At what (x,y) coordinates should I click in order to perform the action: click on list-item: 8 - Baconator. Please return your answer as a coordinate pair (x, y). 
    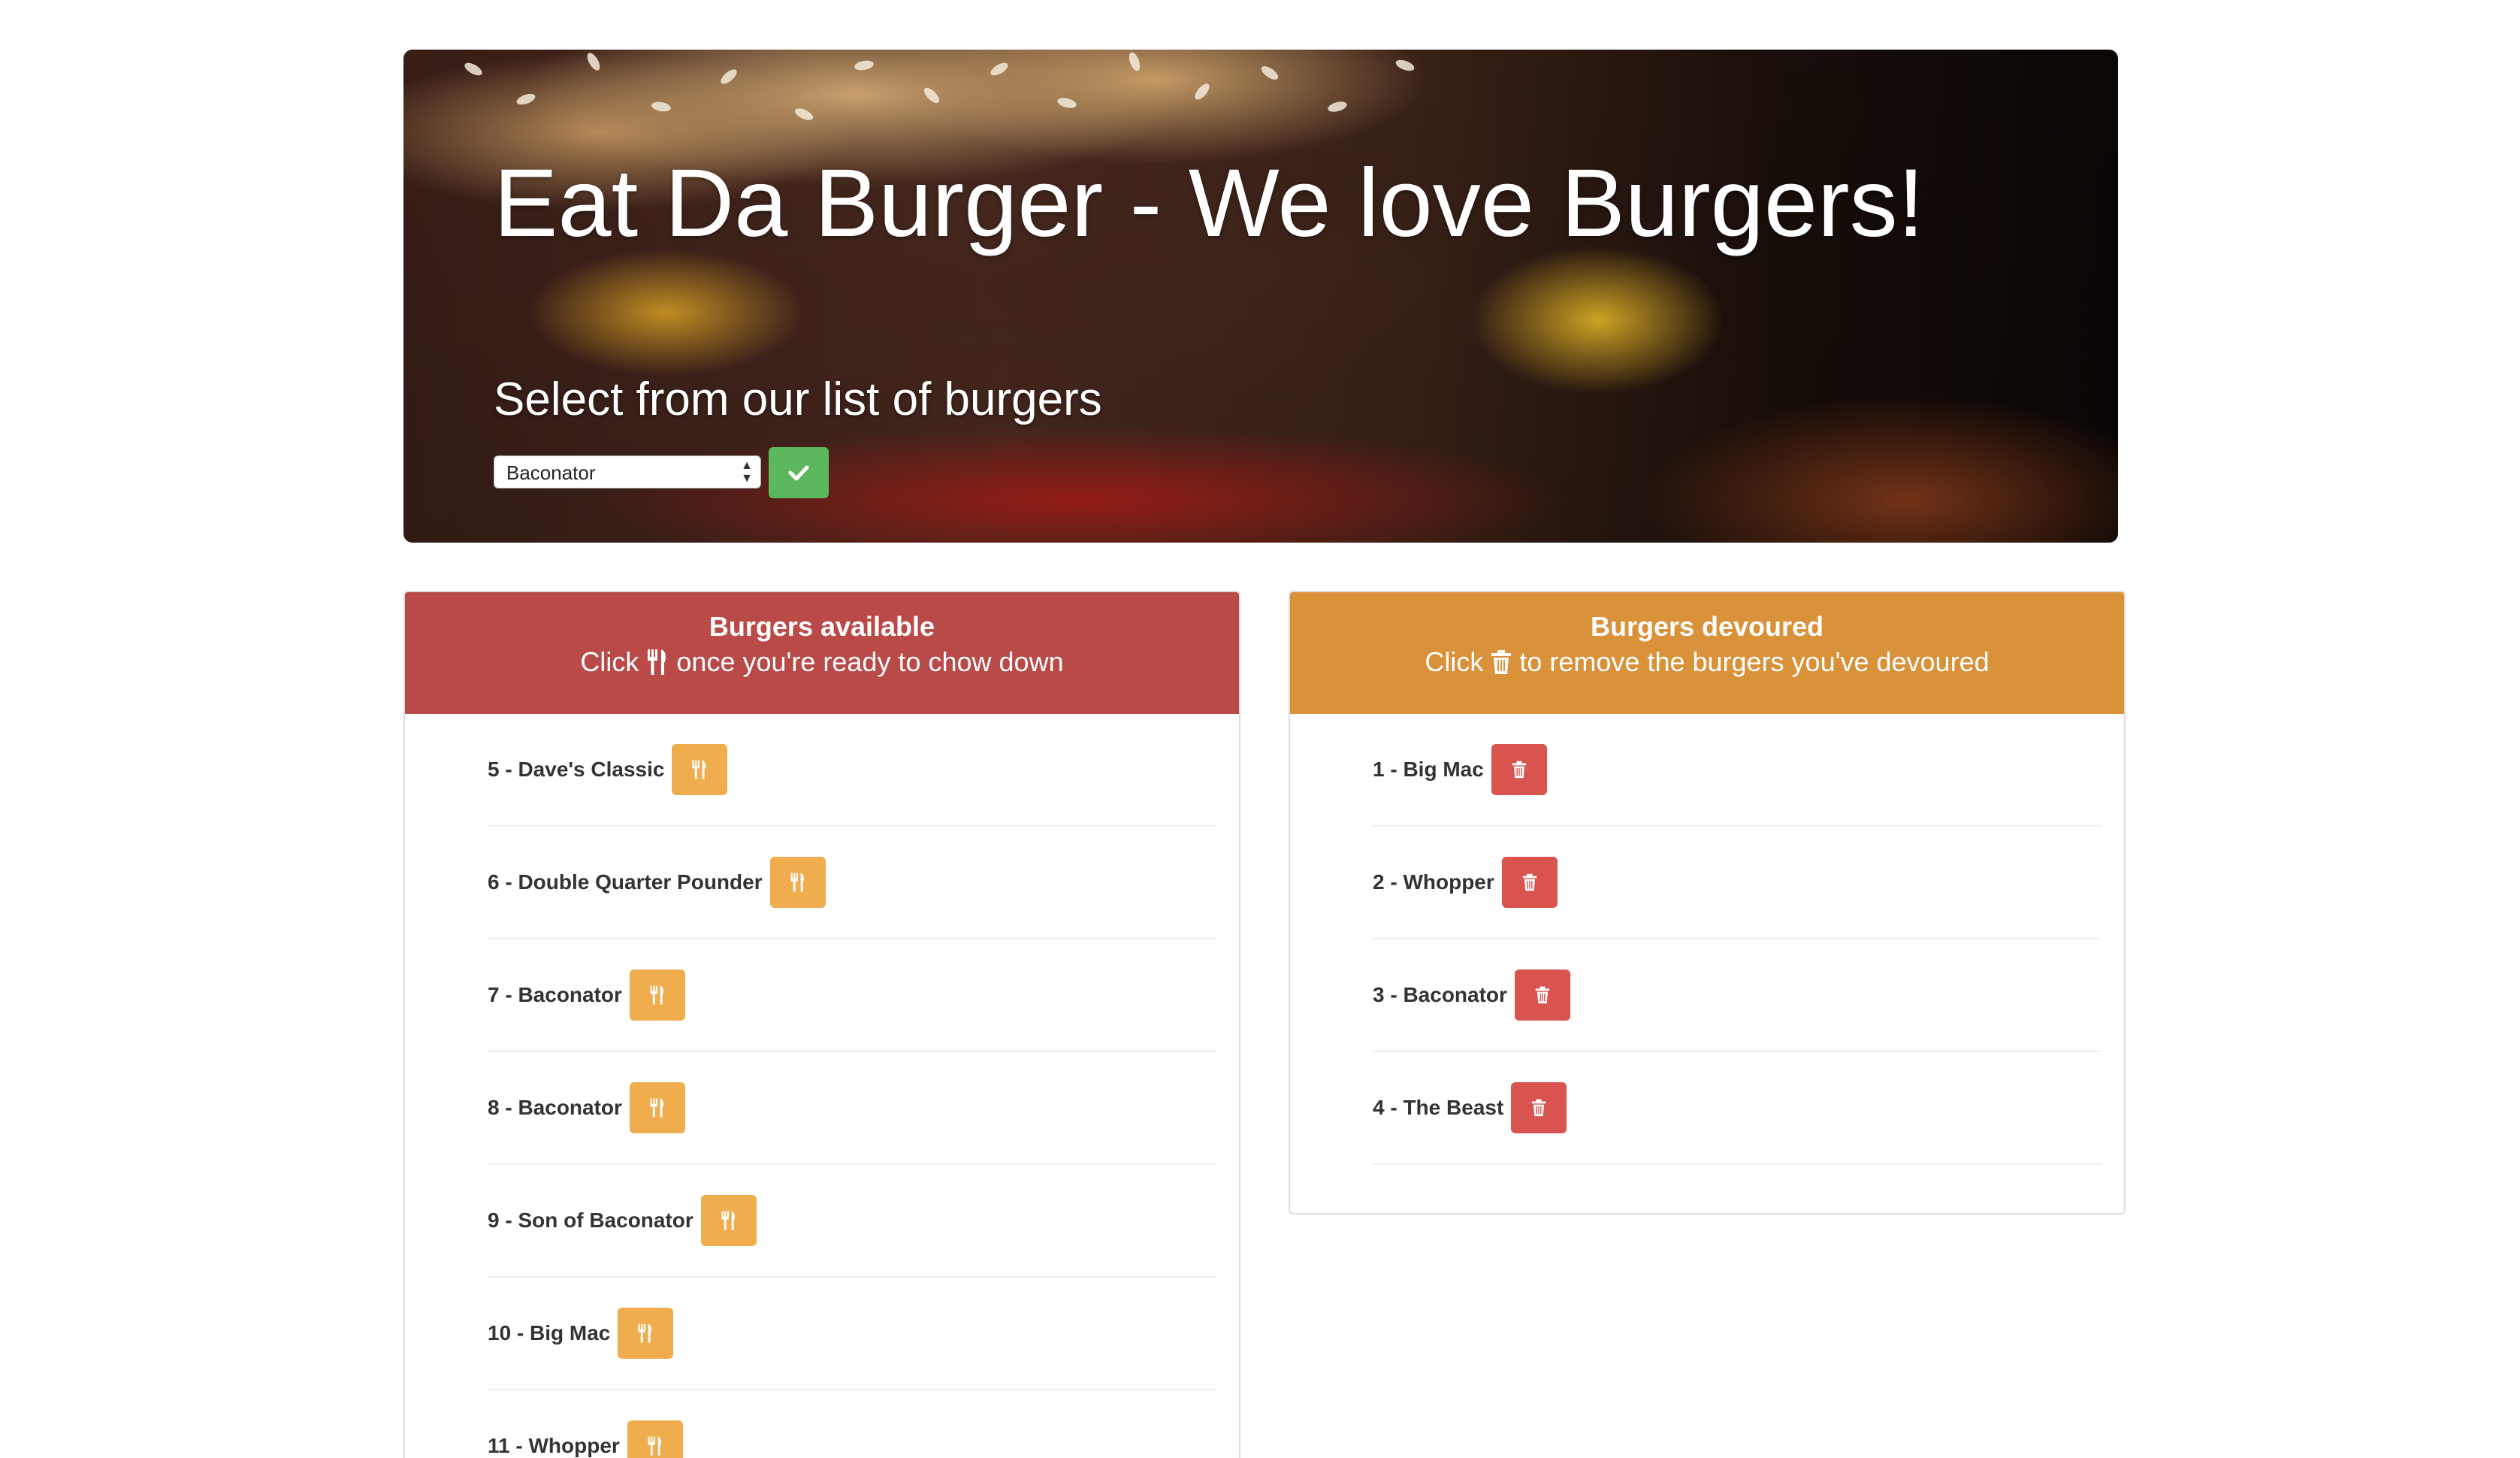
    Looking at the image, I should click on (852, 1108).